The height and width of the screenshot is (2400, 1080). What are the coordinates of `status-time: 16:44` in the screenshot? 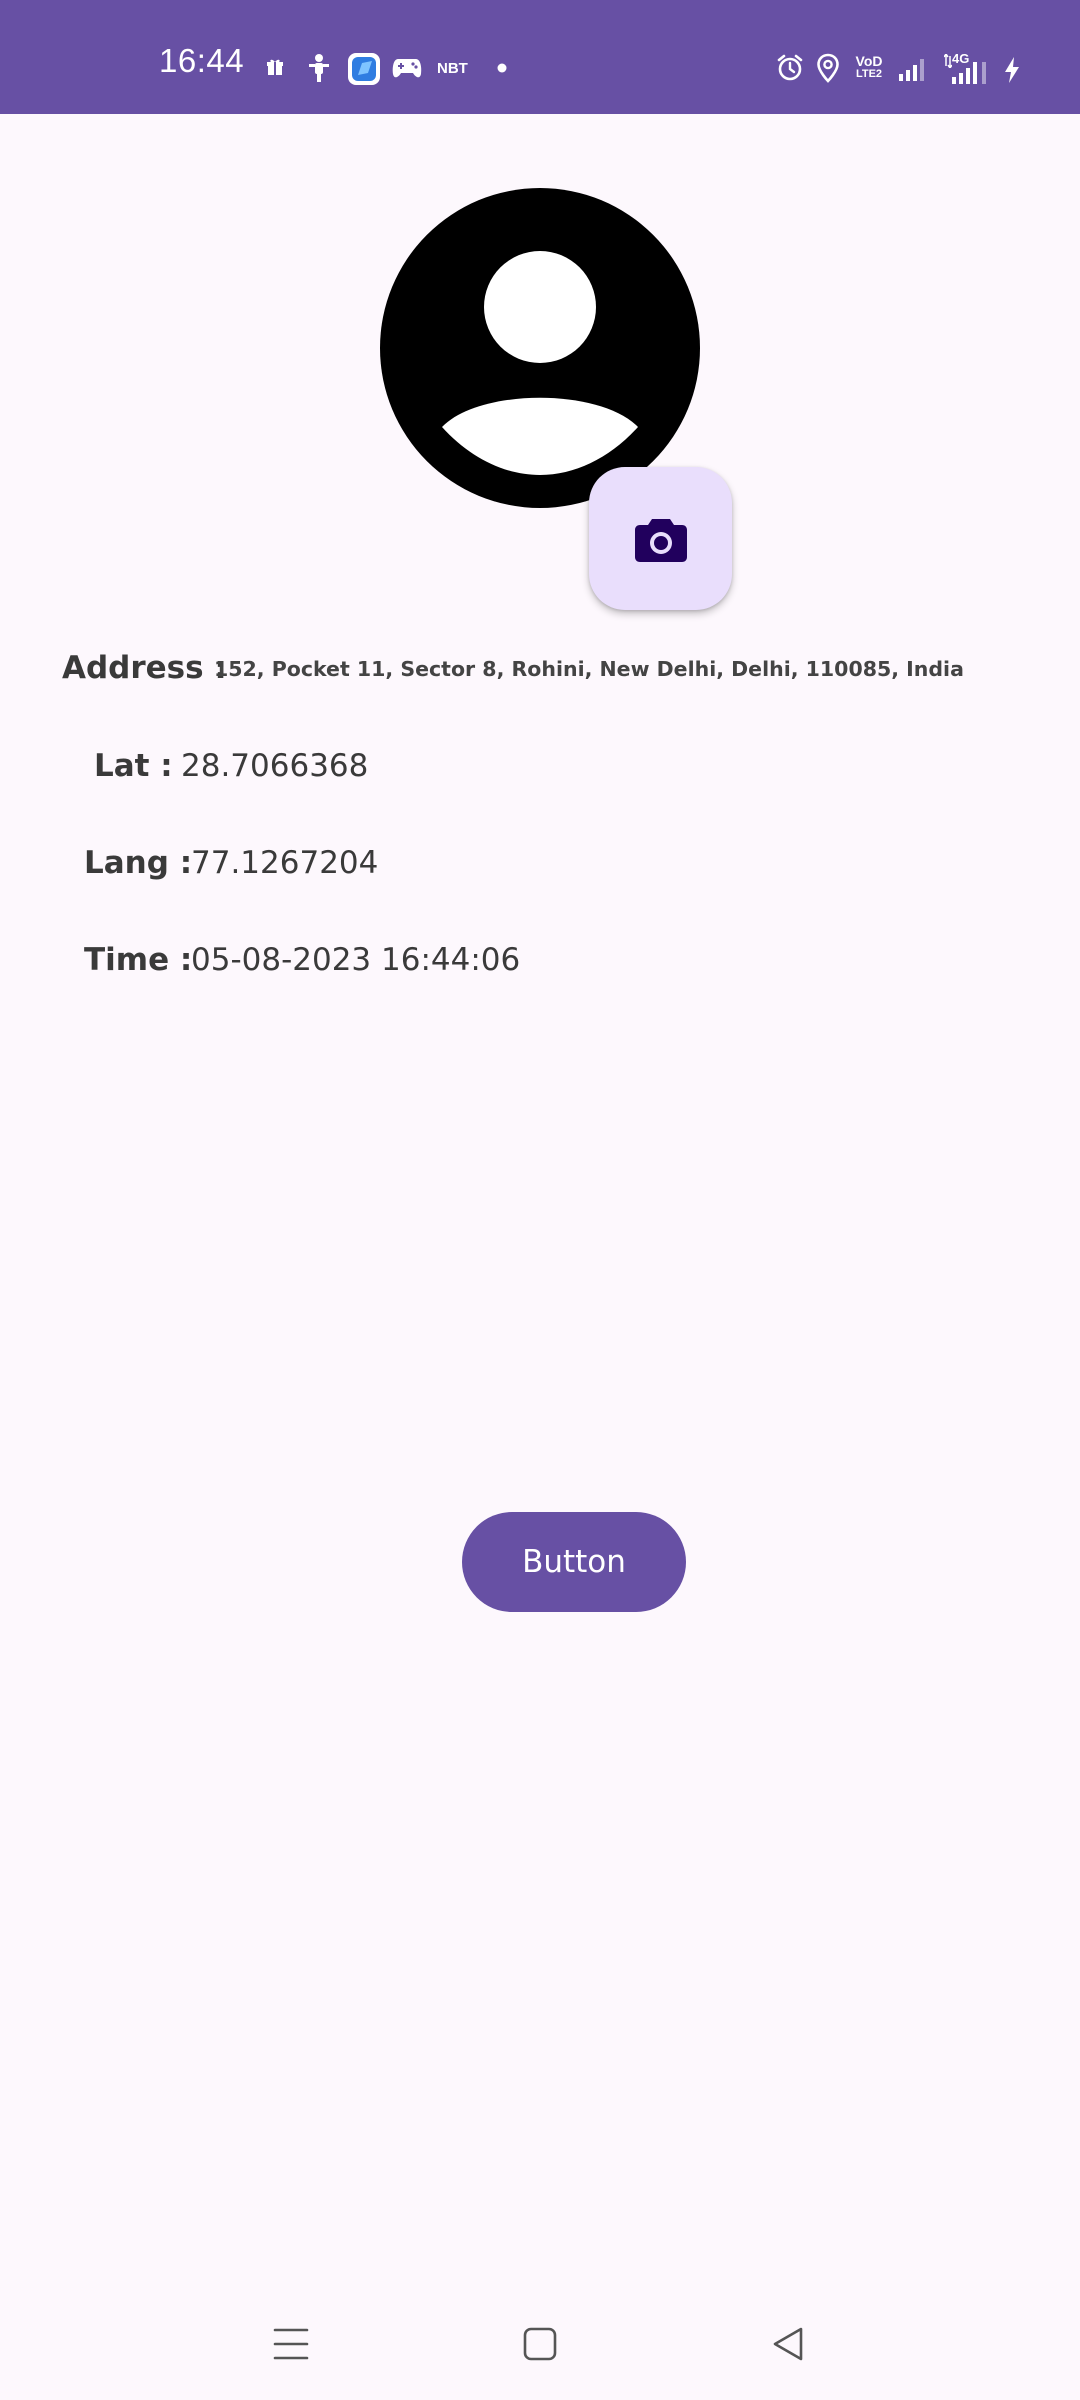 It's located at (202, 60).